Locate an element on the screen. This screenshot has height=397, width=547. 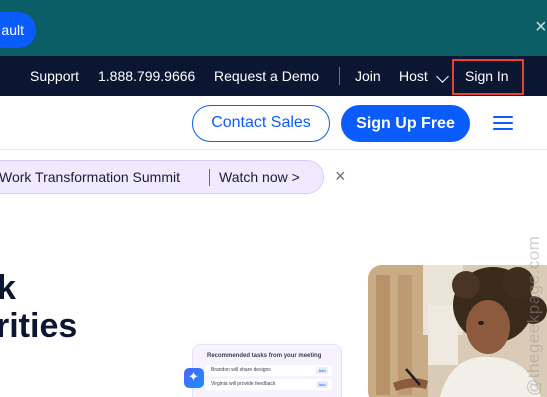
task-row: Virginia will provide feedback Add is located at coordinates (268, 384).